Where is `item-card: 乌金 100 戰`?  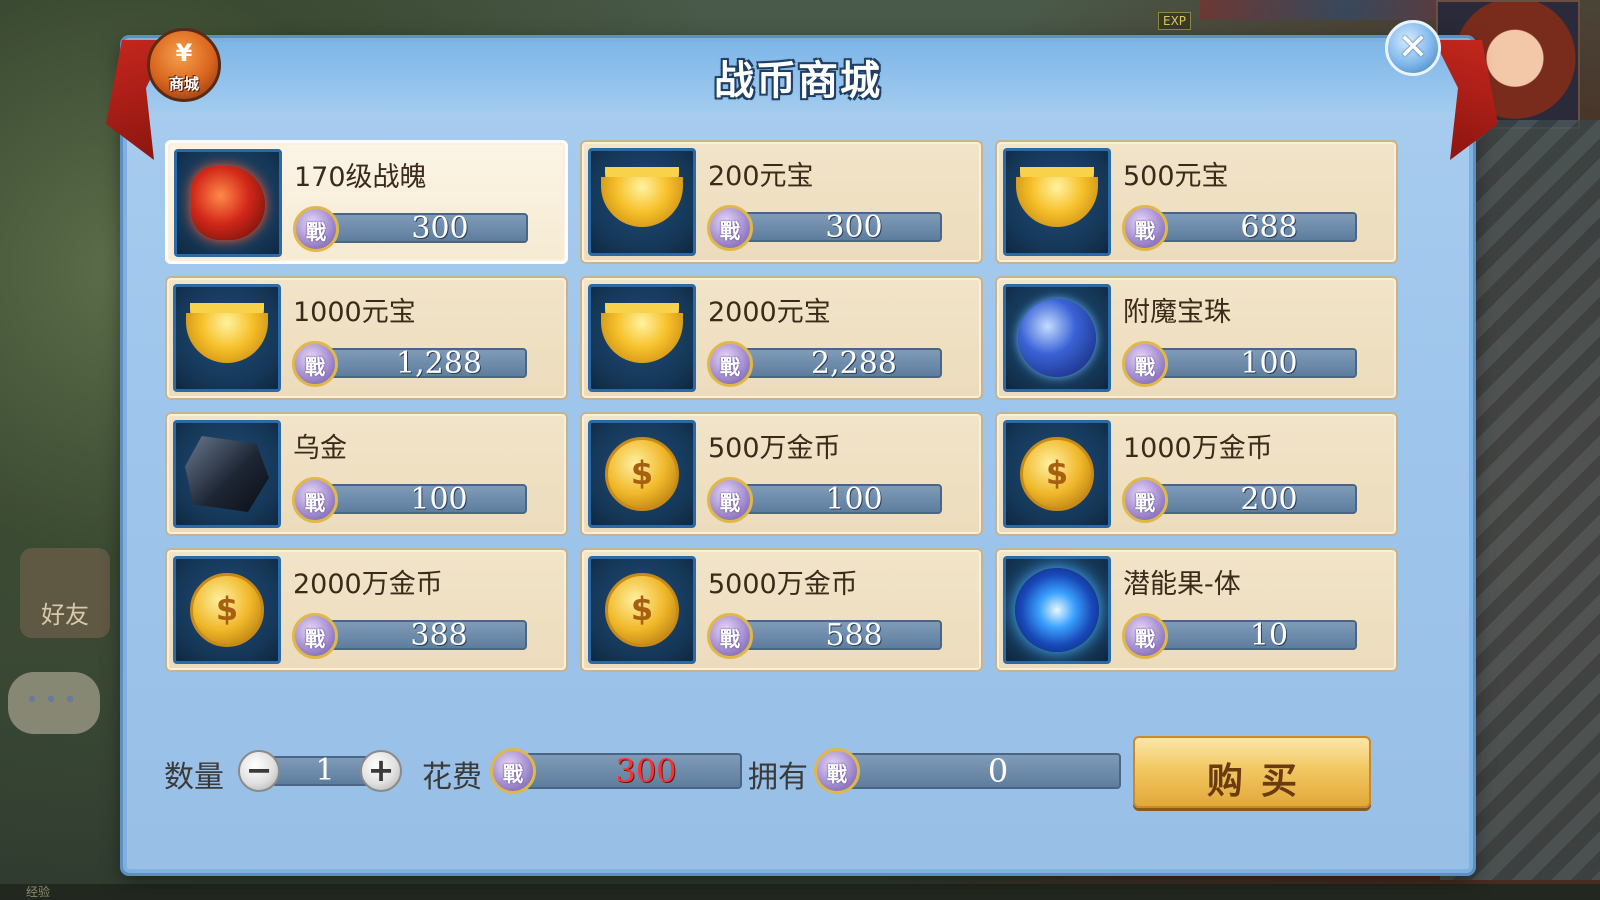 item-card: 乌金 100 戰 is located at coordinates (366, 474).